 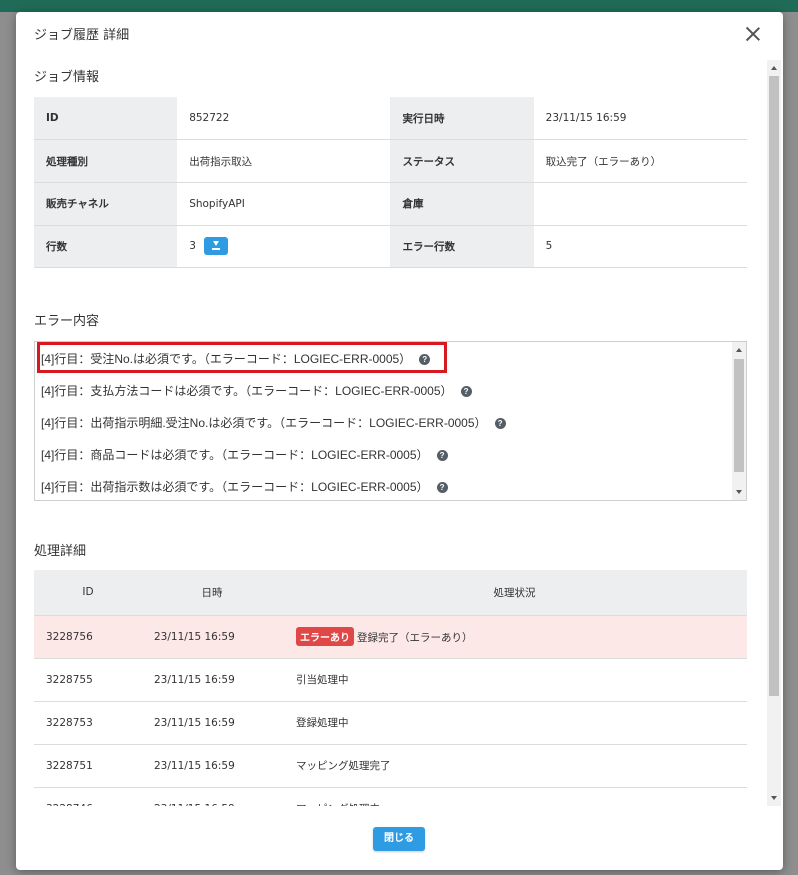 What do you see at coordinates (514, 766) in the screenshot?
I see `cell-status: マッピング処理完了` at bounding box center [514, 766].